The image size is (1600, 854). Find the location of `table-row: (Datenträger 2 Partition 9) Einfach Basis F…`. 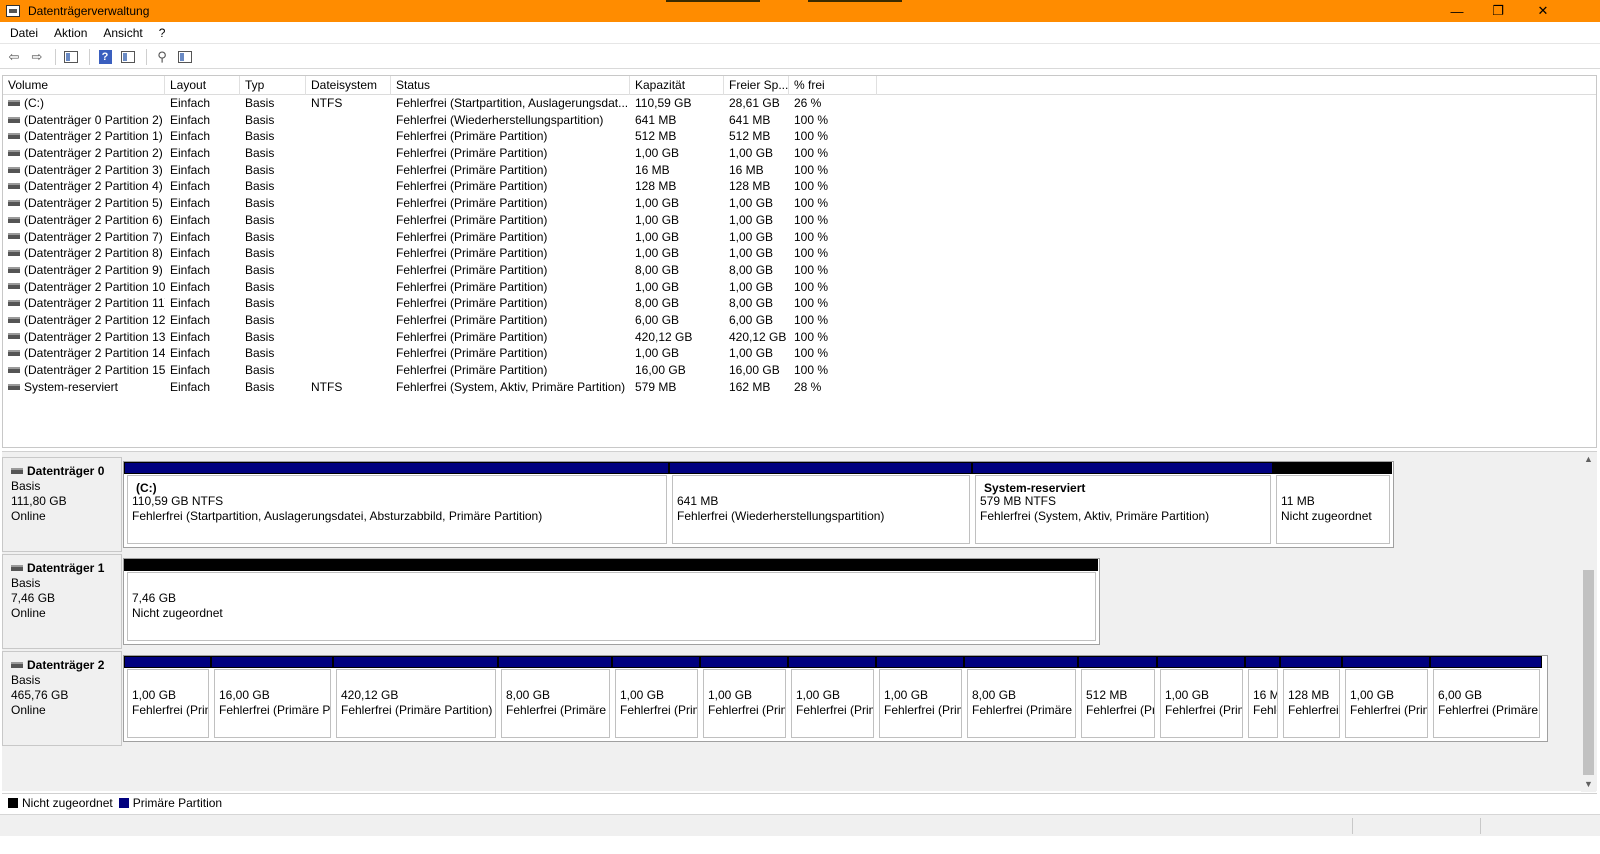

table-row: (Datenträger 2 Partition 9) Einfach Basis F… is located at coordinates (799, 270).